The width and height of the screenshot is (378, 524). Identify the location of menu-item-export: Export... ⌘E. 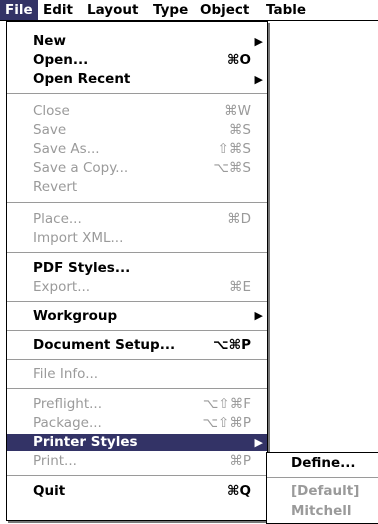
(137, 287).